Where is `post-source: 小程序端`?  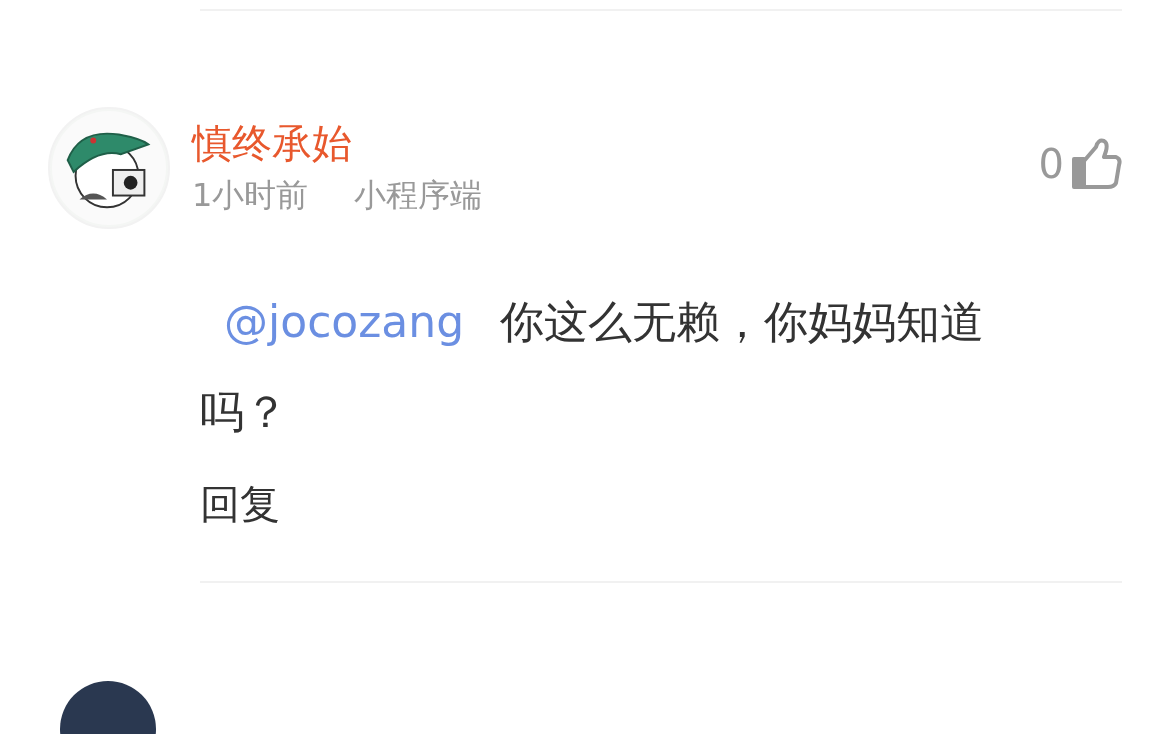
post-source: 小程序端 is located at coordinates (418, 195).